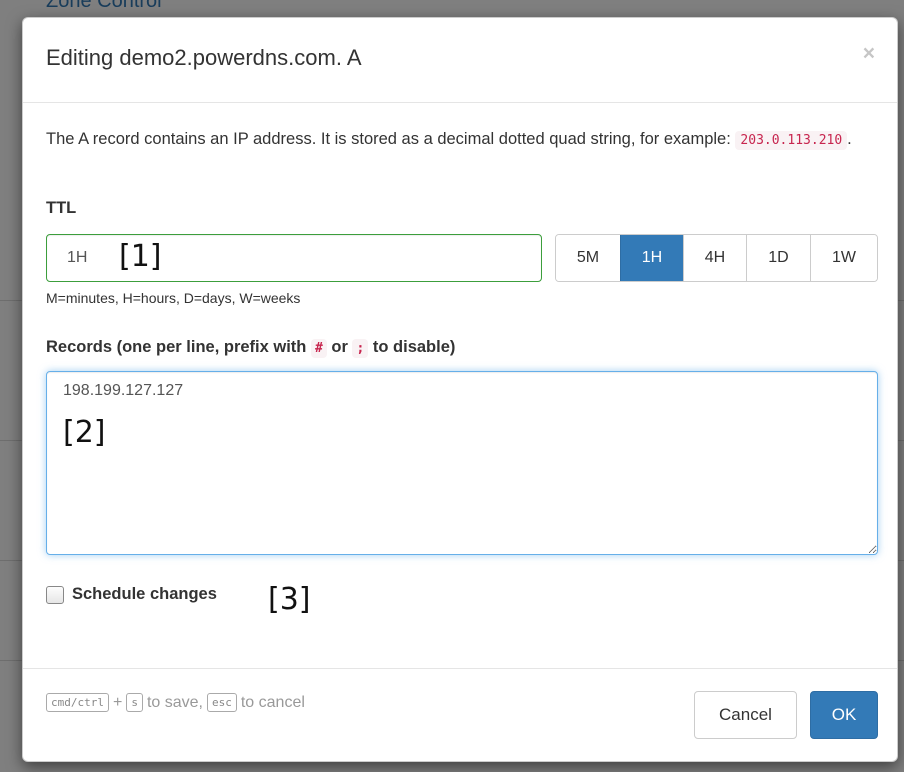 The height and width of the screenshot is (772, 904). What do you see at coordinates (843, 258) in the screenshot?
I see `ttl-preset-1w-button: 1W` at bounding box center [843, 258].